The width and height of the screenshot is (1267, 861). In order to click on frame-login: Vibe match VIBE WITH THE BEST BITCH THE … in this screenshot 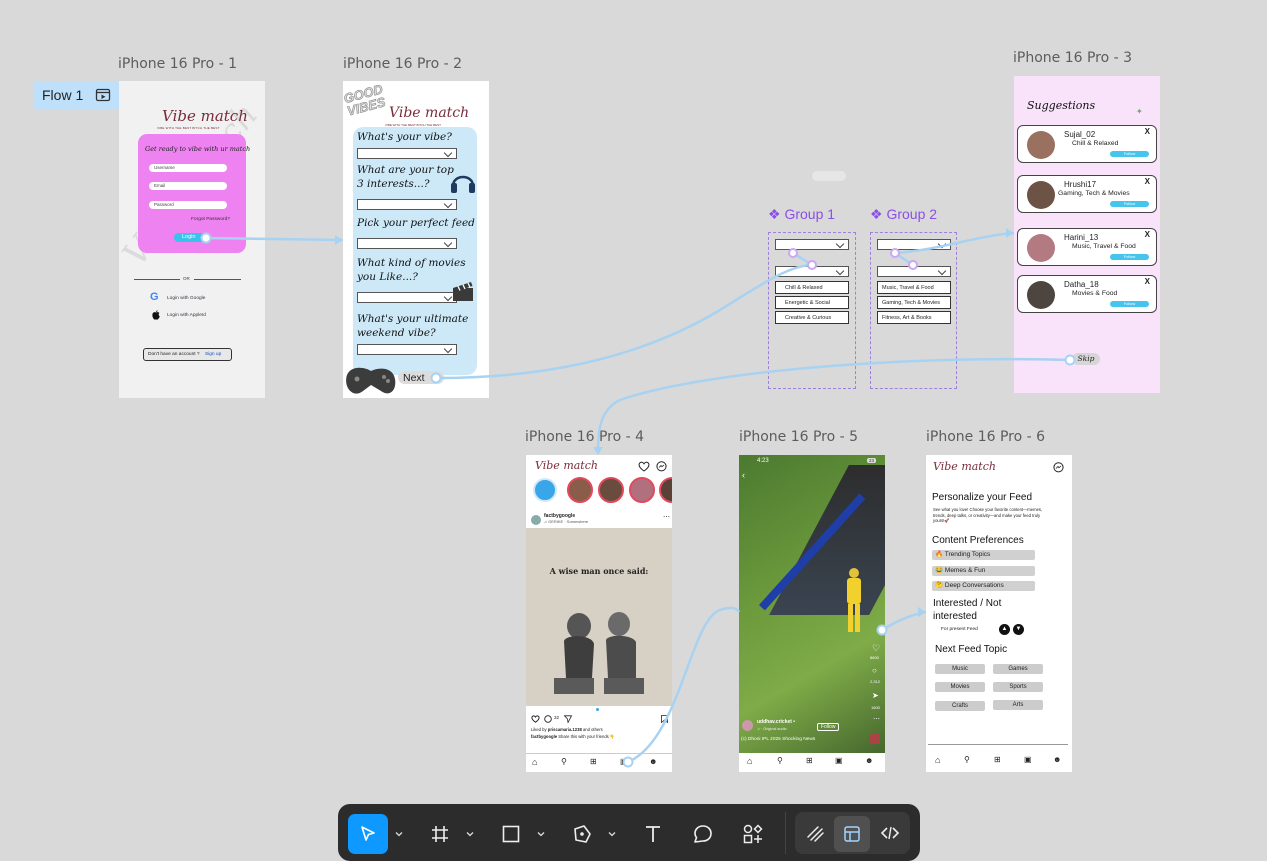, I will do `click(192, 239)`.